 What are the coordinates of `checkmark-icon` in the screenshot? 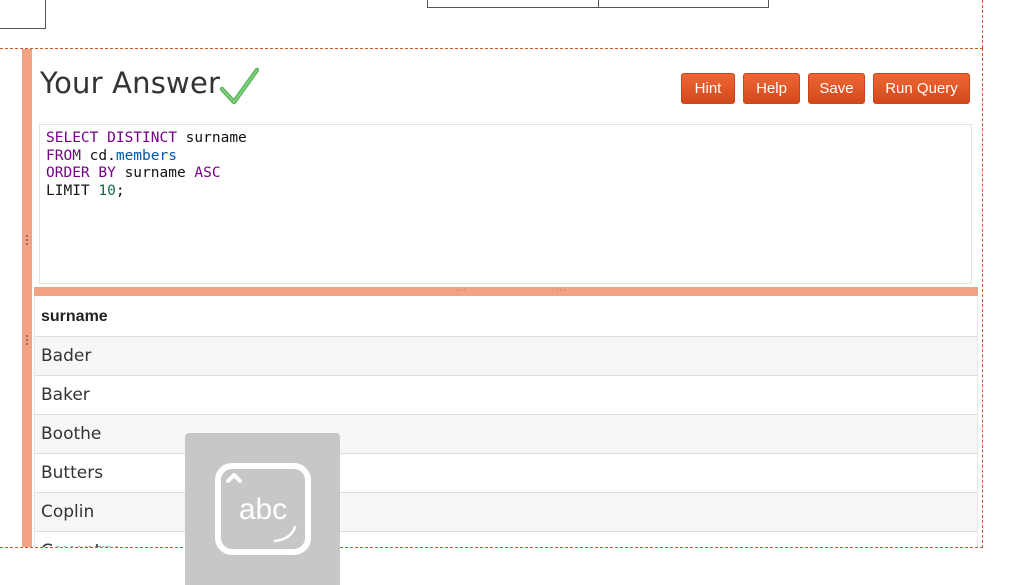 It's located at (239, 86).